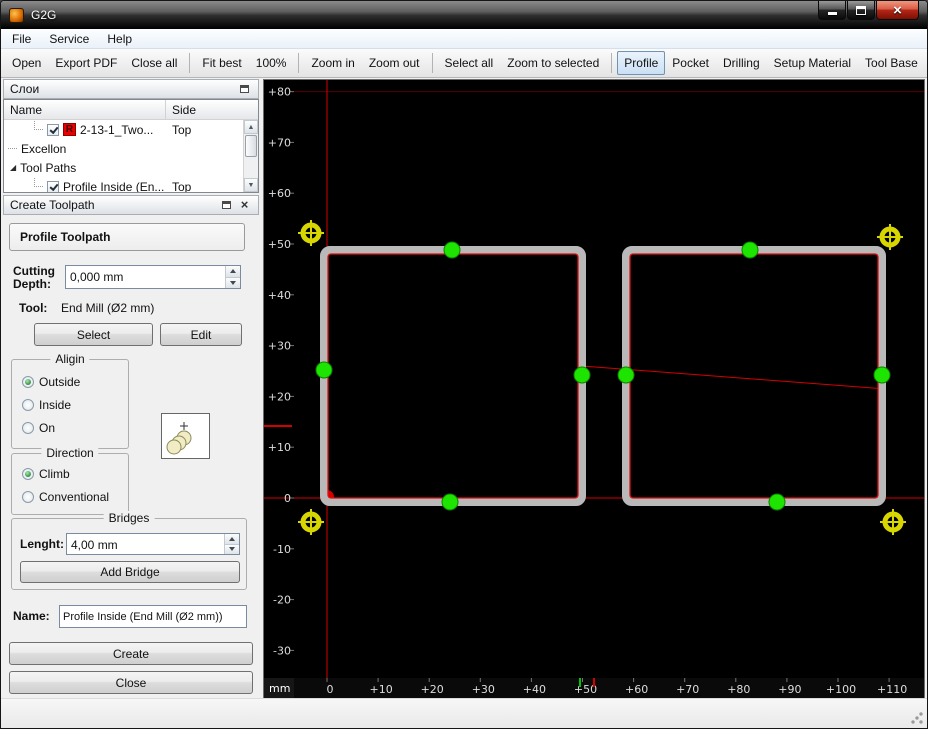 This screenshot has width=928, height=729. I want to click on tree-expander-icon: ◢, so click(13, 167).